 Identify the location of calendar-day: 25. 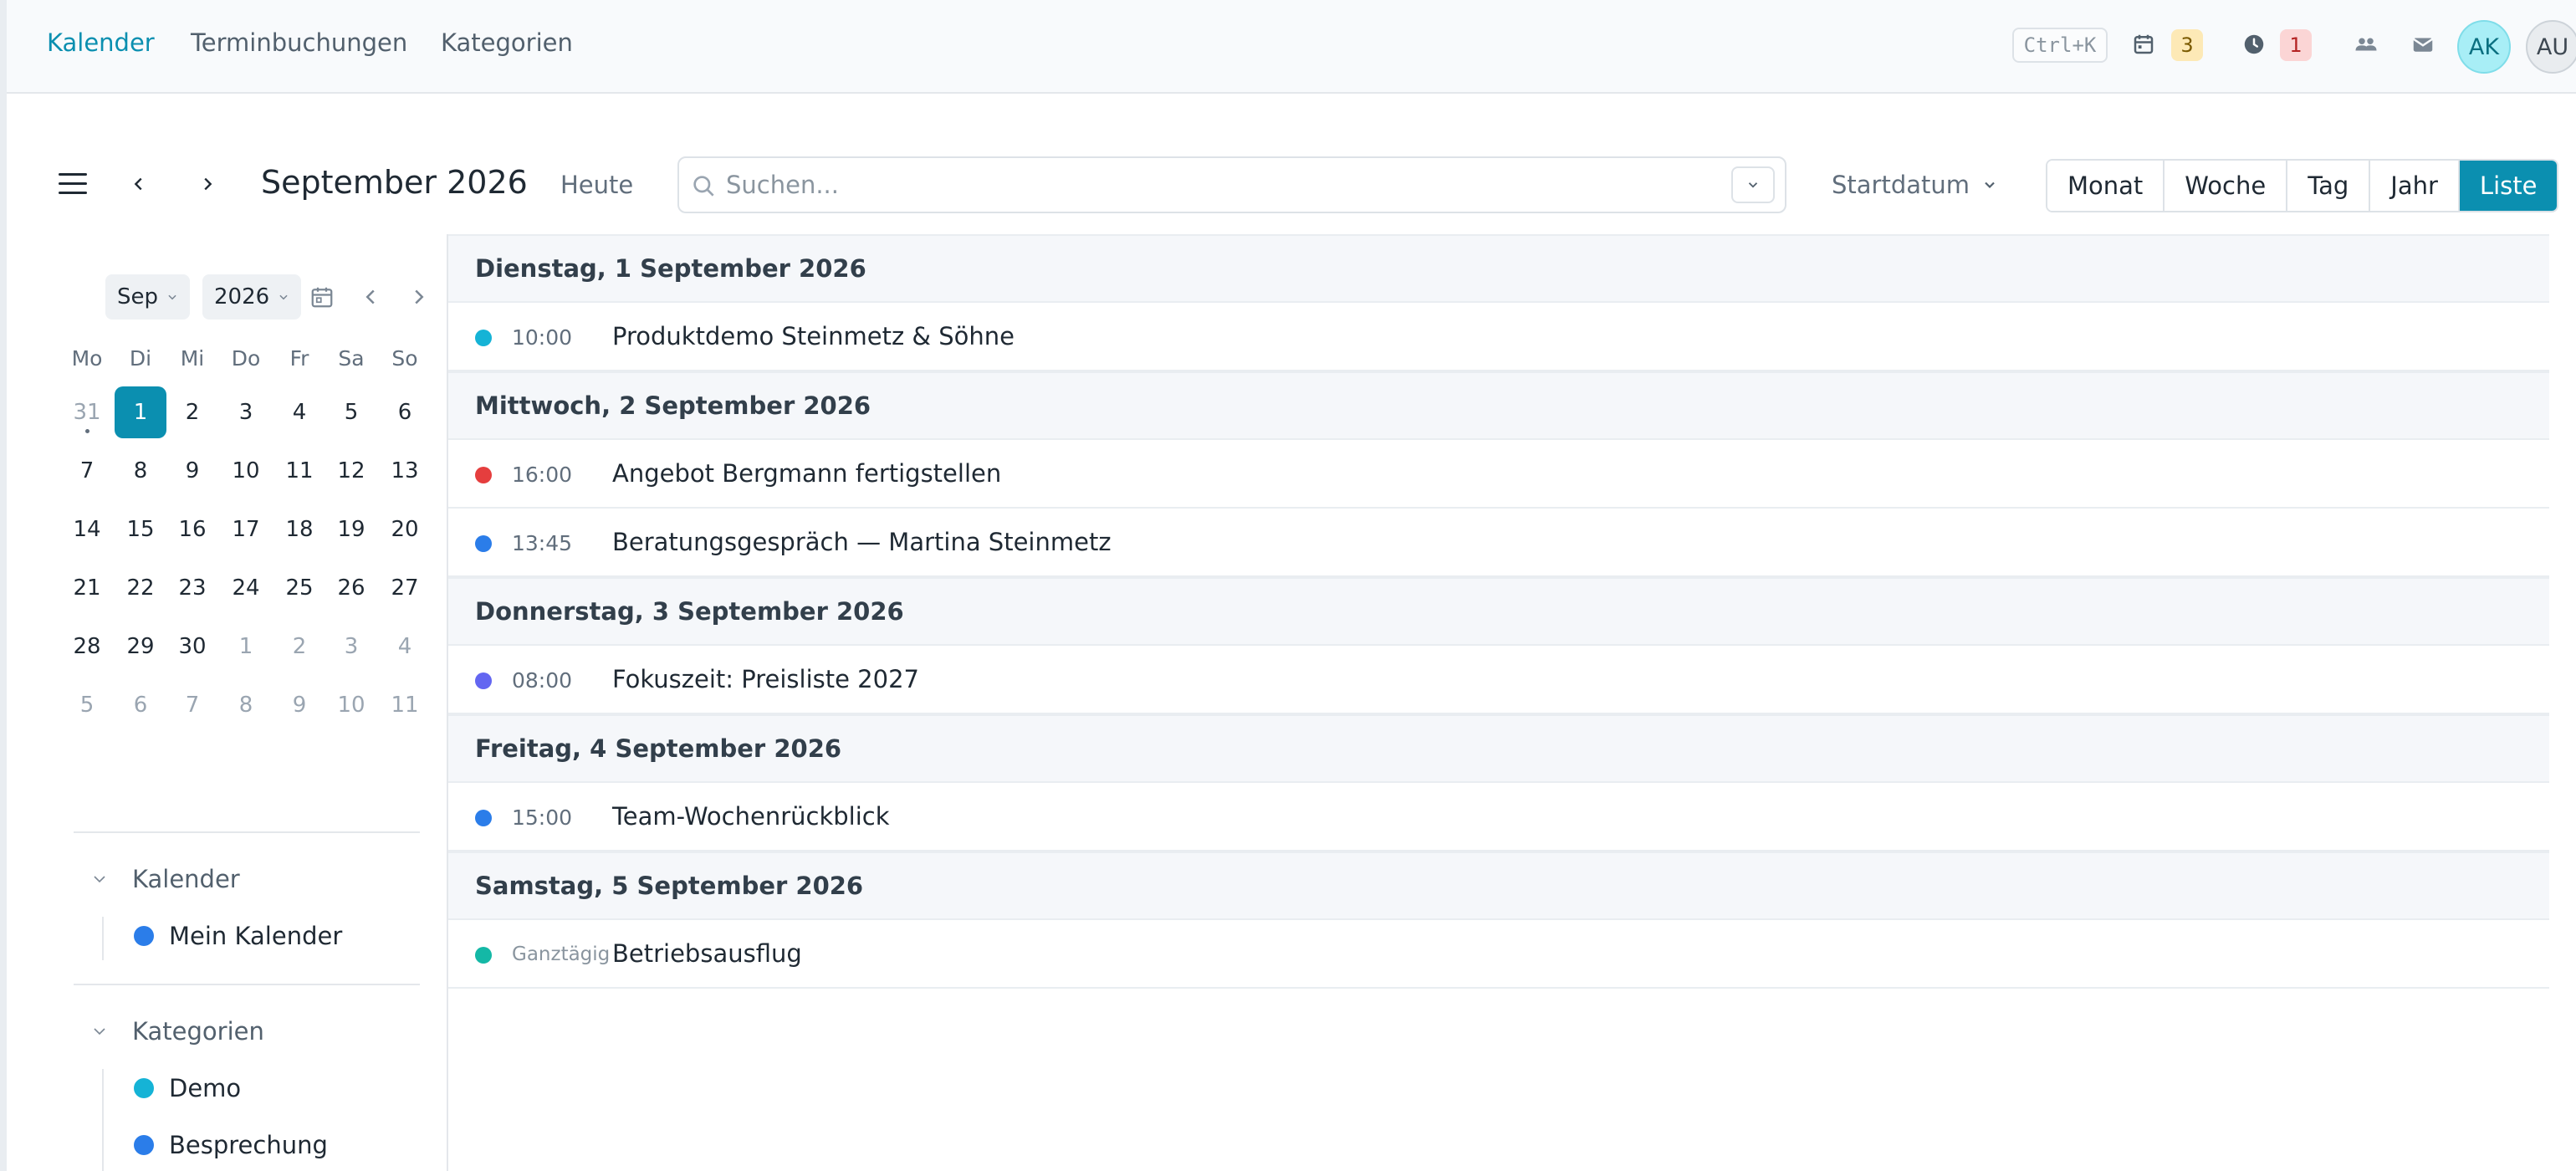
(299, 588).